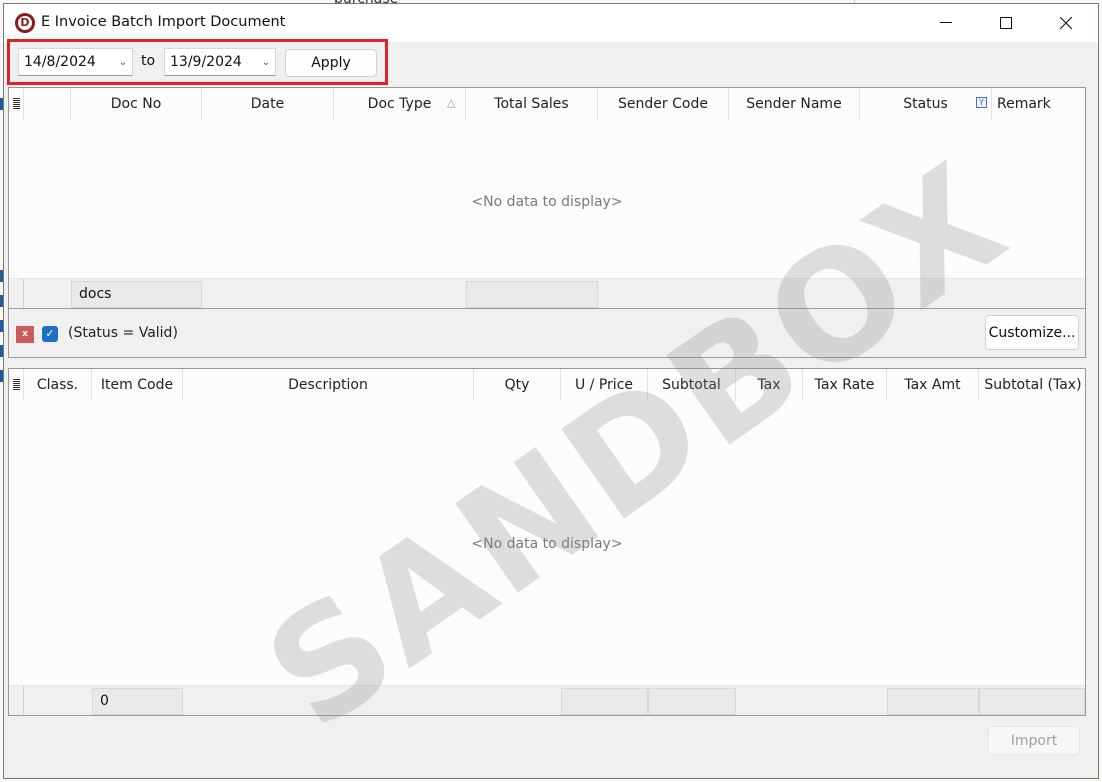  What do you see at coordinates (692, 701) in the screenshot?
I see `subtotal-summary` at bounding box center [692, 701].